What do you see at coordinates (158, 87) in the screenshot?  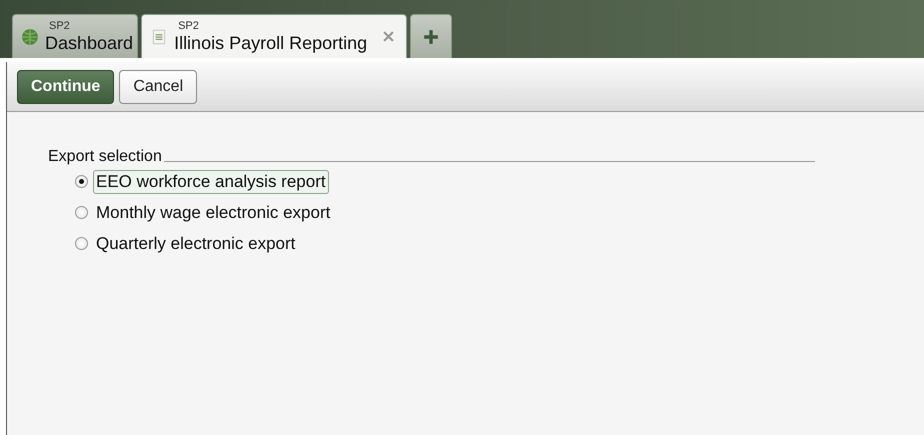 I see `cancel-button: Cancel` at bounding box center [158, 87].